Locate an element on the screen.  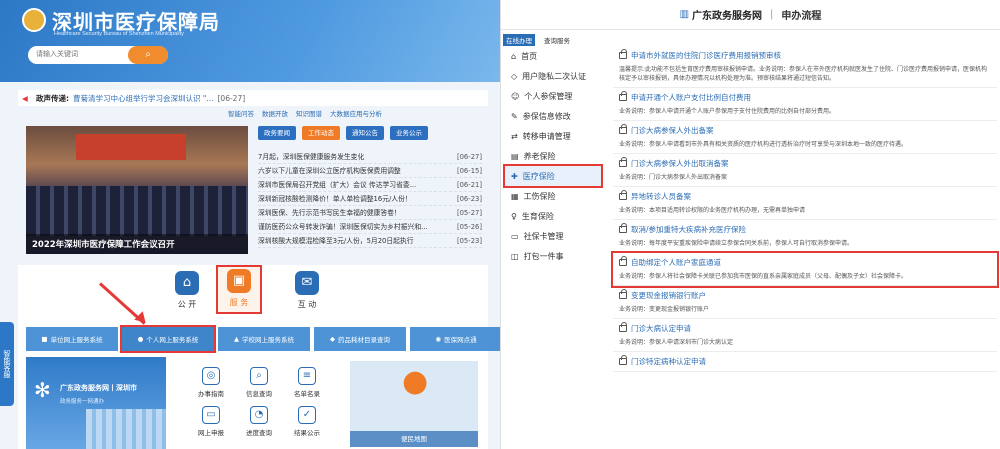
sidebar-item-maternity: ♀ 生育保险 is located at coordinates (553, 216).